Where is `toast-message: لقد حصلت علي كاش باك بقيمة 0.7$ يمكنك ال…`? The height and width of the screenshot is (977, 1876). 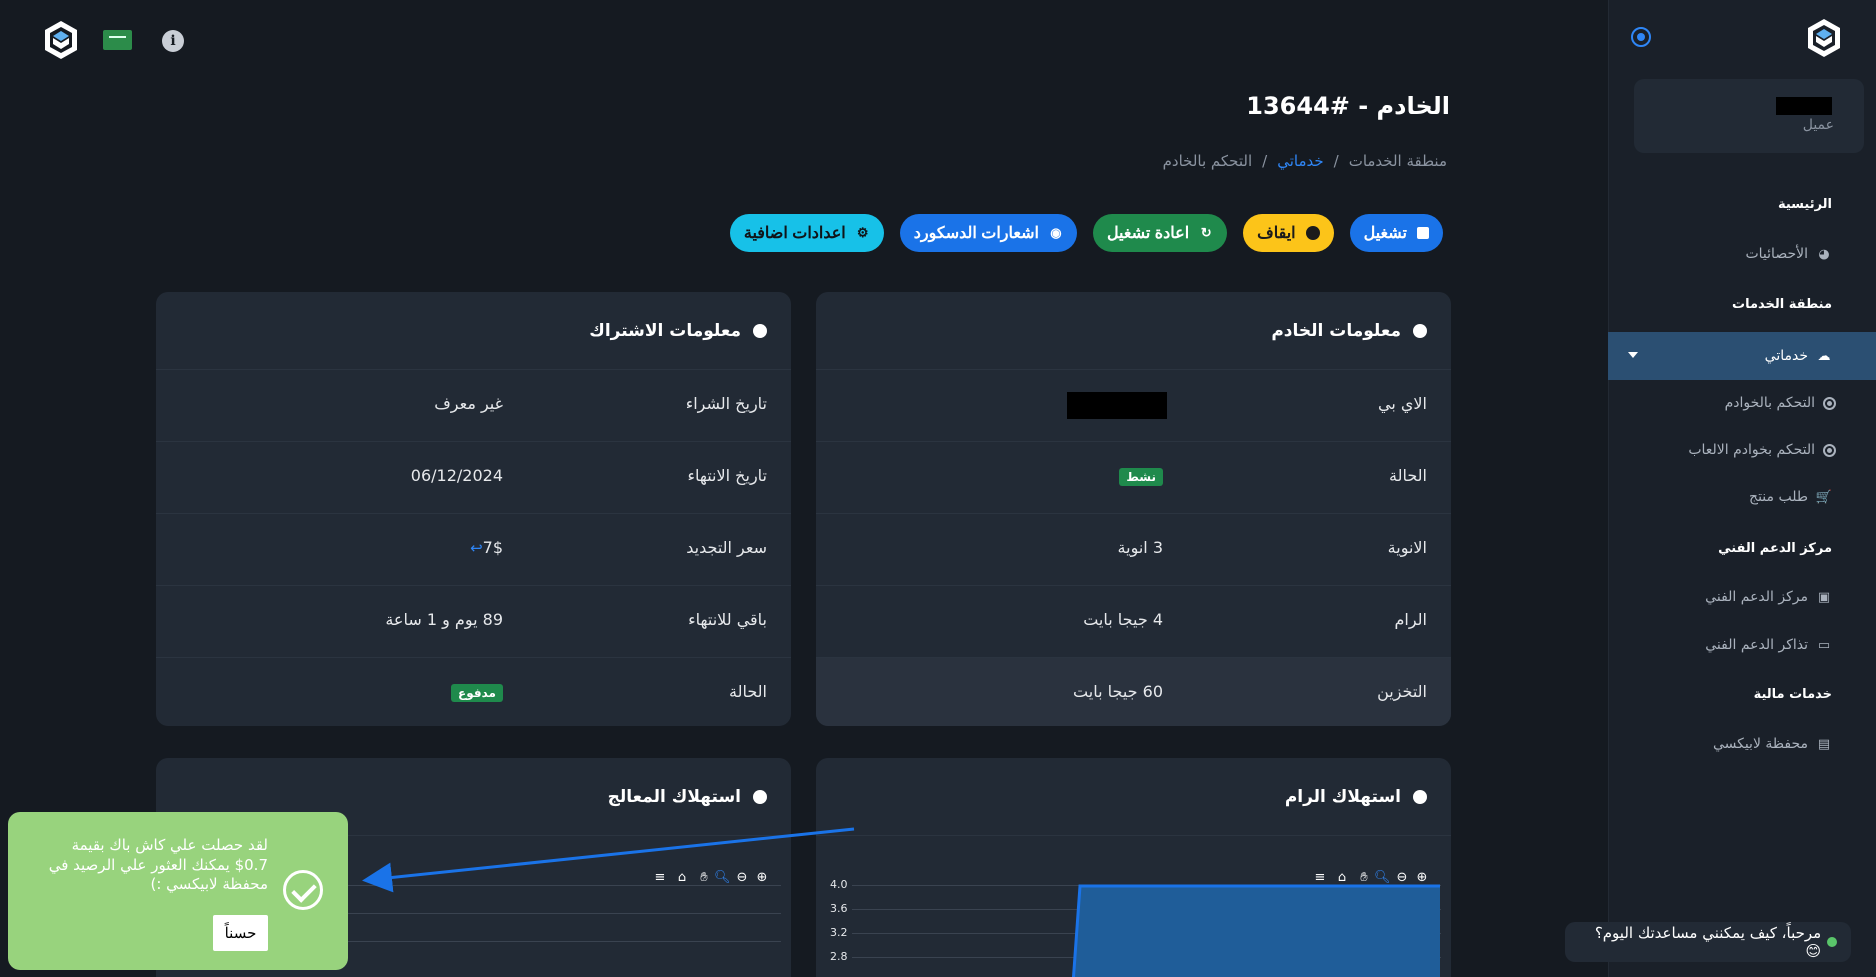 toast-message: لقد حصلت علي كاش باك بقيمة 0.7$ يمكنك ال… is located at coordinates (158, 864).